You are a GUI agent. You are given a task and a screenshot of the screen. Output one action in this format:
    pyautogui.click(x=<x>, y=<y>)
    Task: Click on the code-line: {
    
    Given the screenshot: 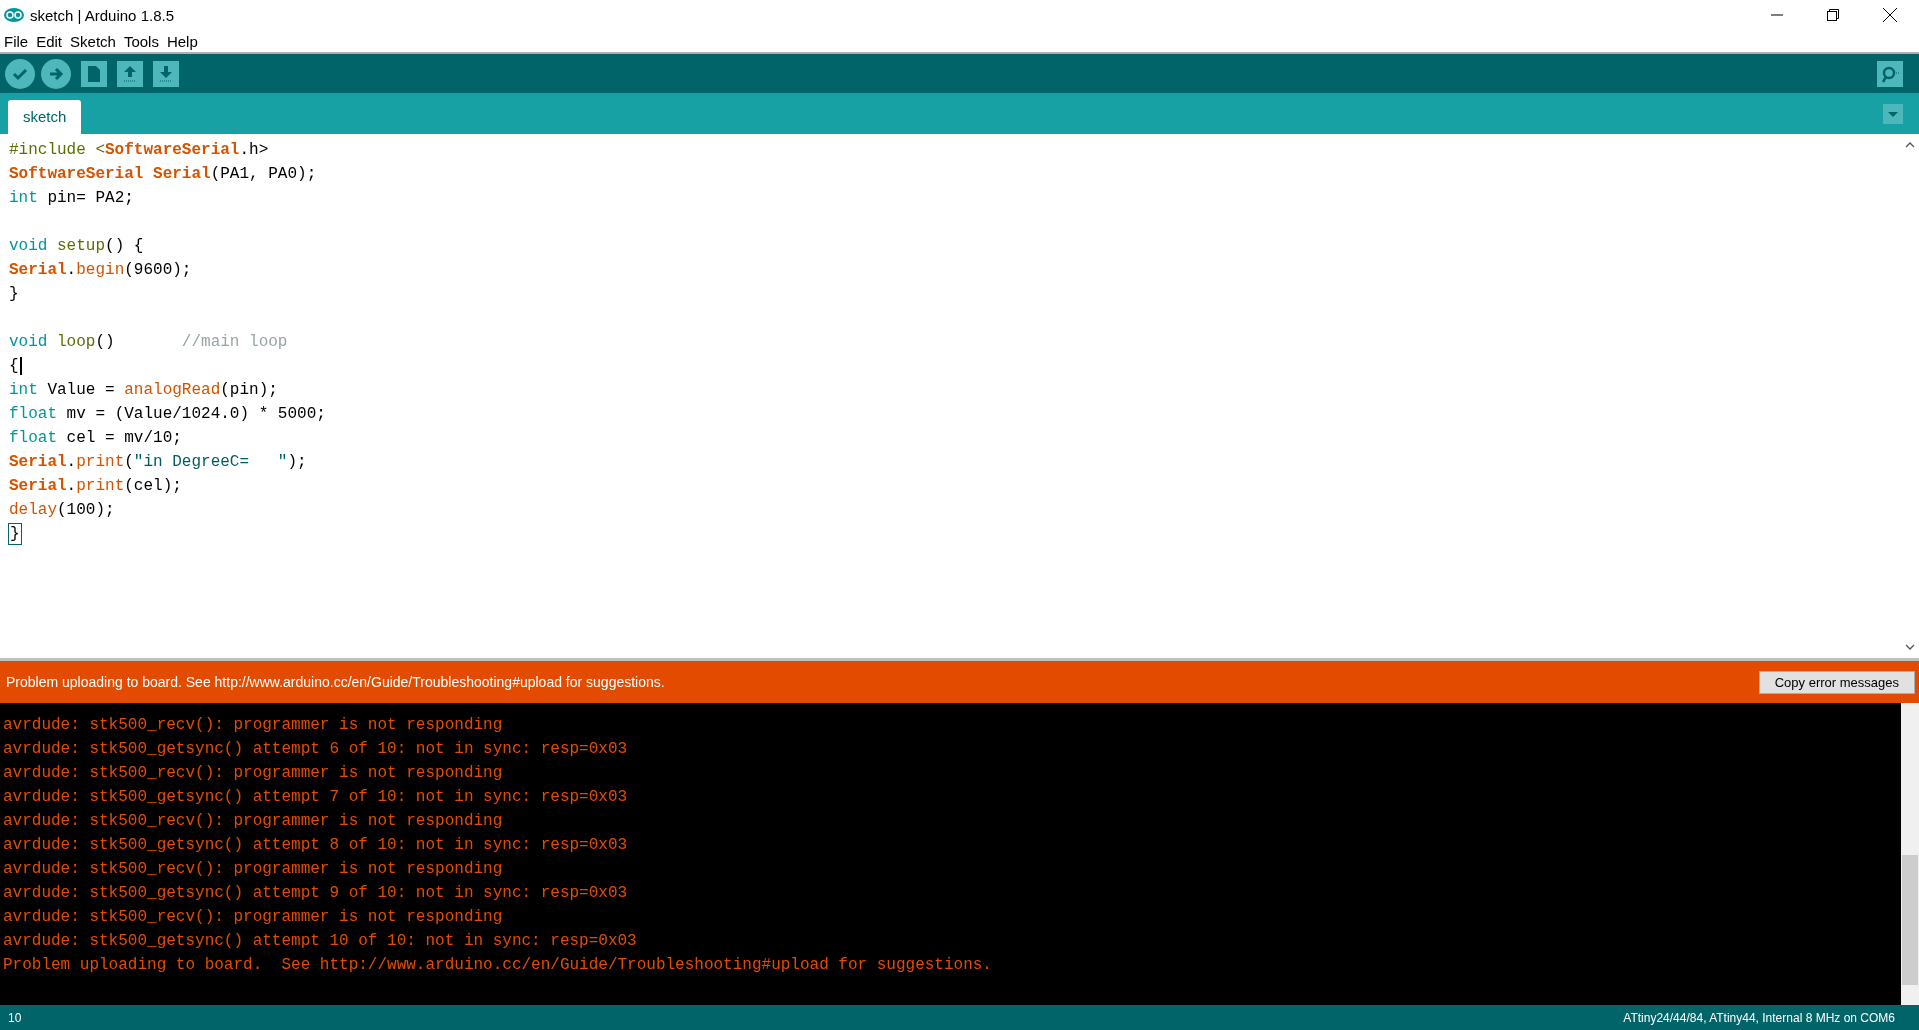 What is the action you would take?
    pyautogui.click(x=15, y=366)
    